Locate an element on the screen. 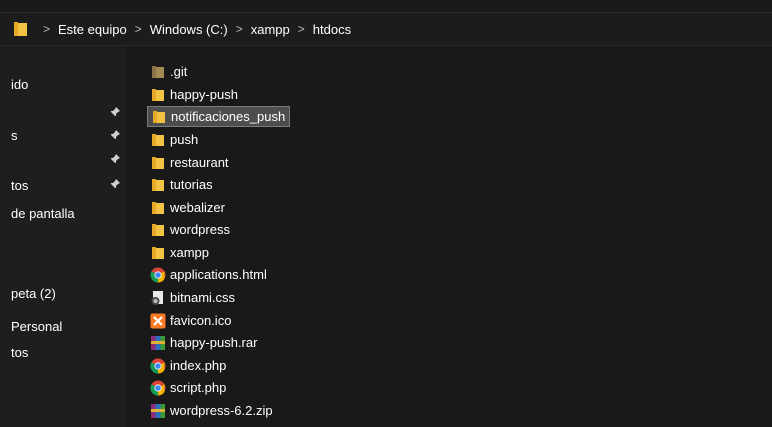  list-item: happy-push.rar is located at coordinates (204, 342).